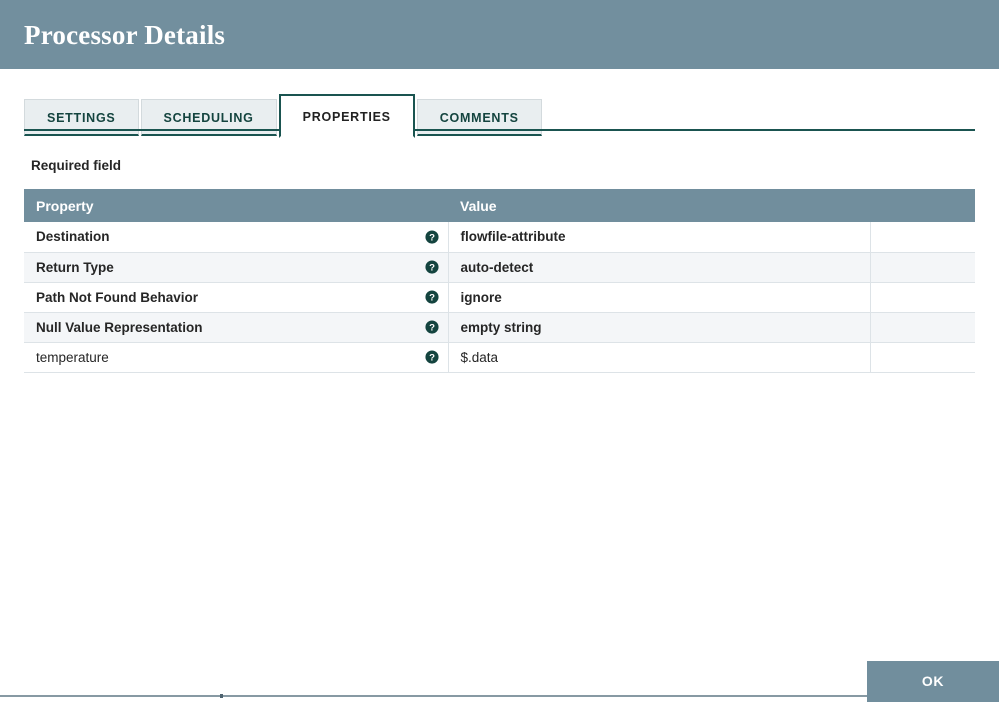  I want to click on property-value-label: empty string, so click(501, 327).